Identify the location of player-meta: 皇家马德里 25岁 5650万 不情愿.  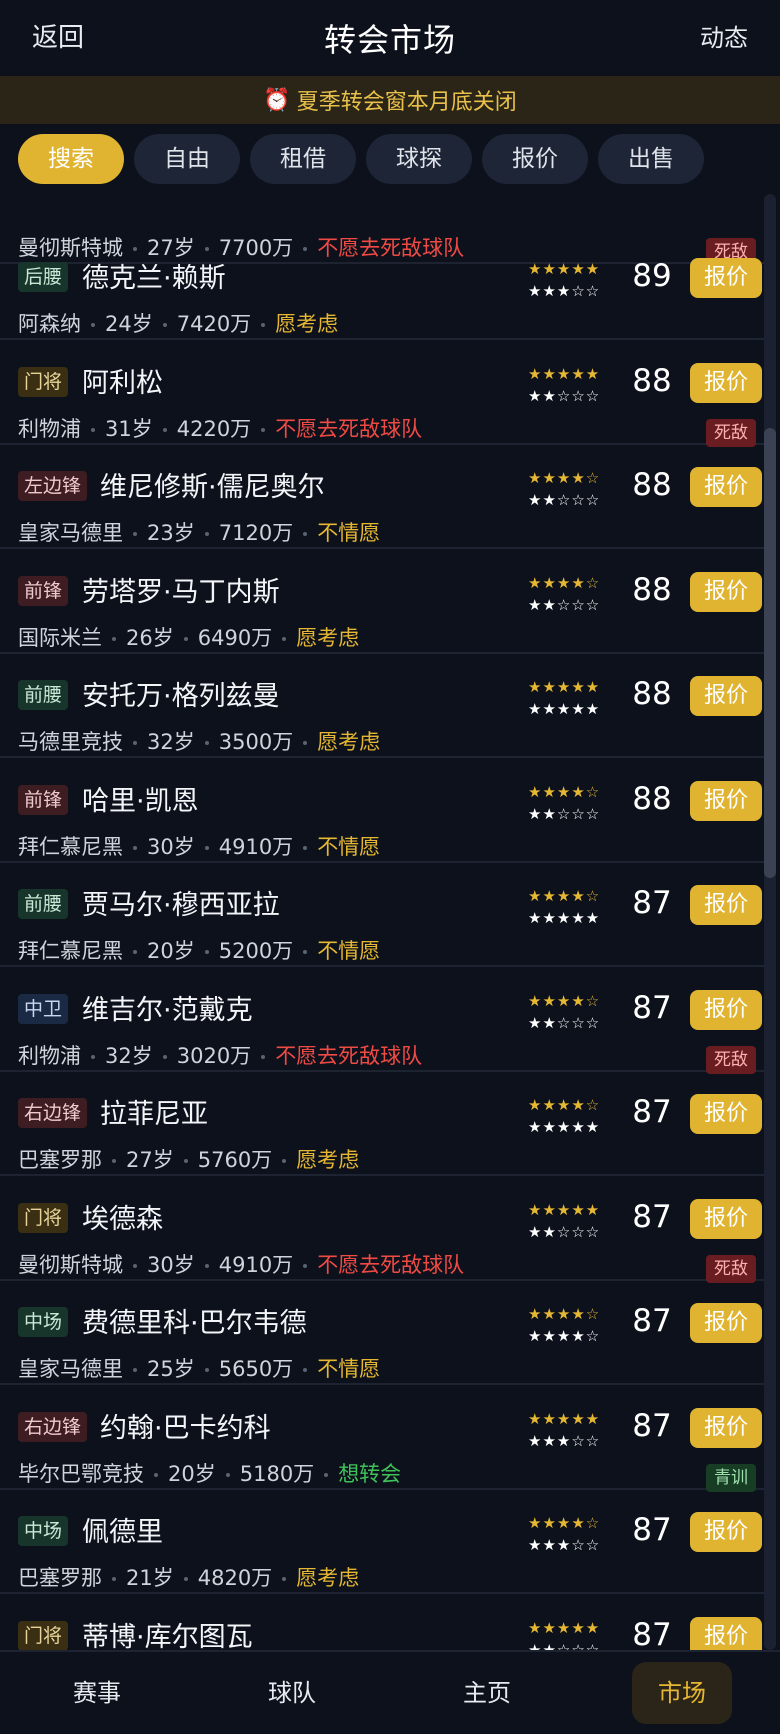
(199, 1368).